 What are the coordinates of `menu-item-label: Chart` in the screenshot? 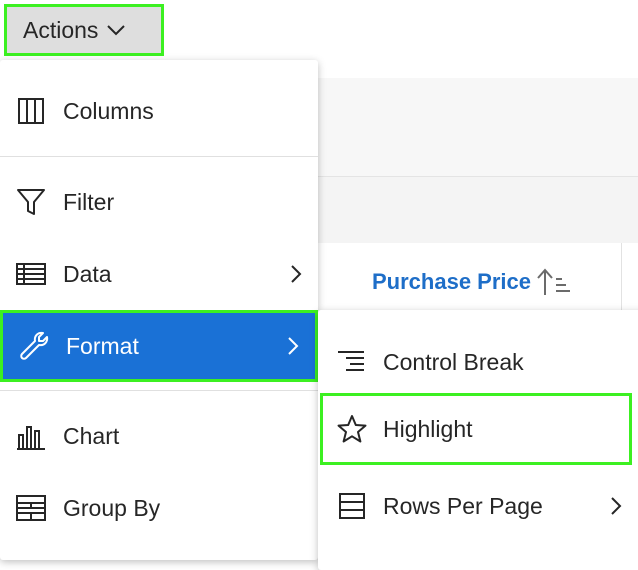 It's located at (91, 435).